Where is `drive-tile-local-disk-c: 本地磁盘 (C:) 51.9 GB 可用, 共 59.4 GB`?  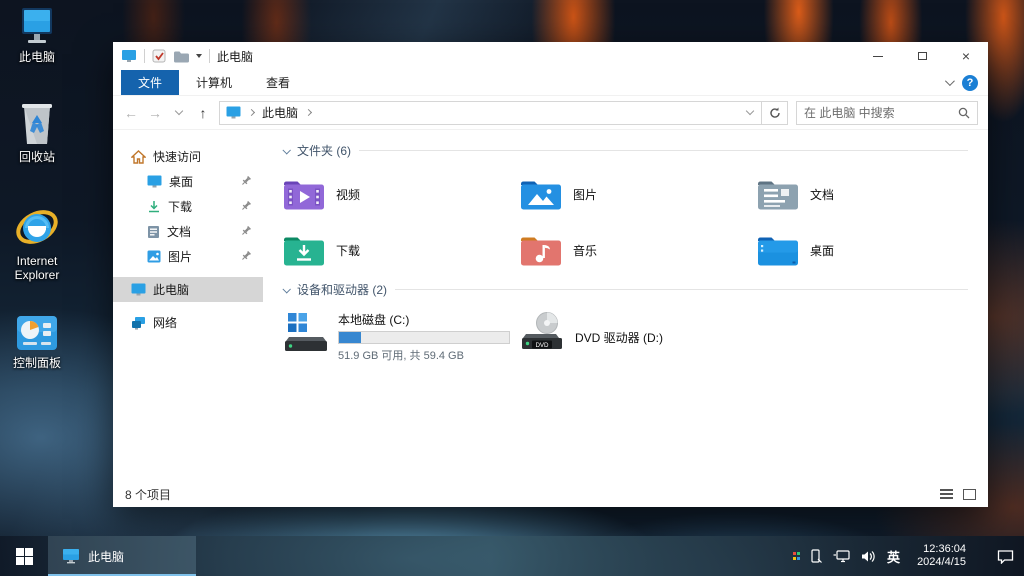 drive-tile-local-disk-c: 本地磁盘 (C:) 51.9 GB 可用, 共 59.4 GB is located at coordinates (401, 336).